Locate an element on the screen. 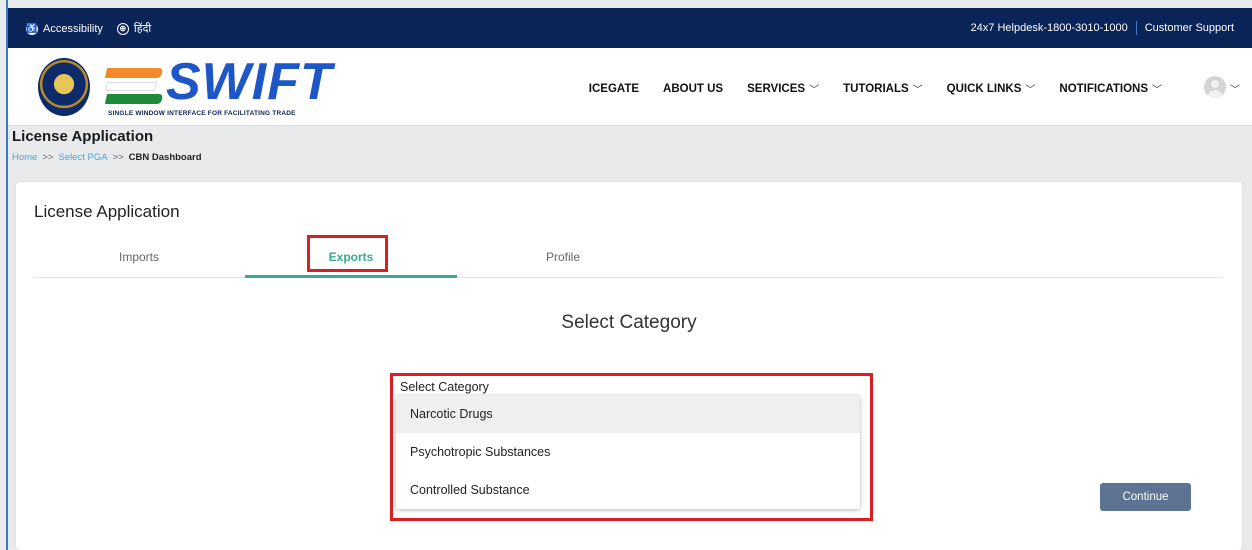 Image resolution: width=1252 pixels, height=550 pixels. card-title: License Application is located at coordinates (107, 211).